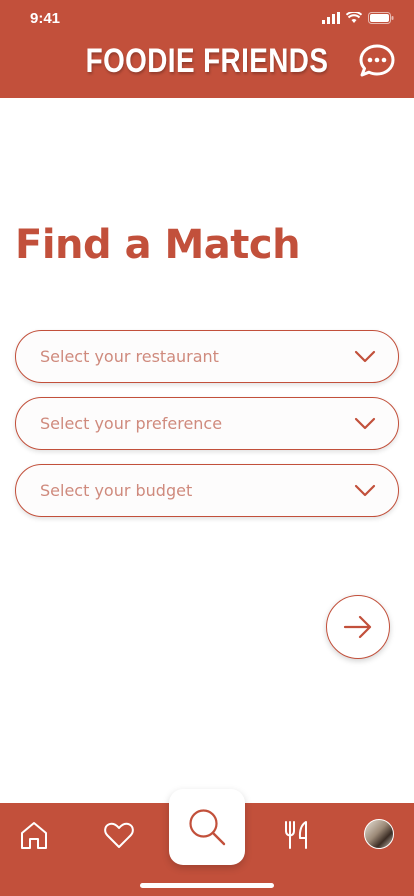  What do you see at coordinates (331, 18) in the screenshot?
I see `signal-icon` at bounding box center [331, 18].